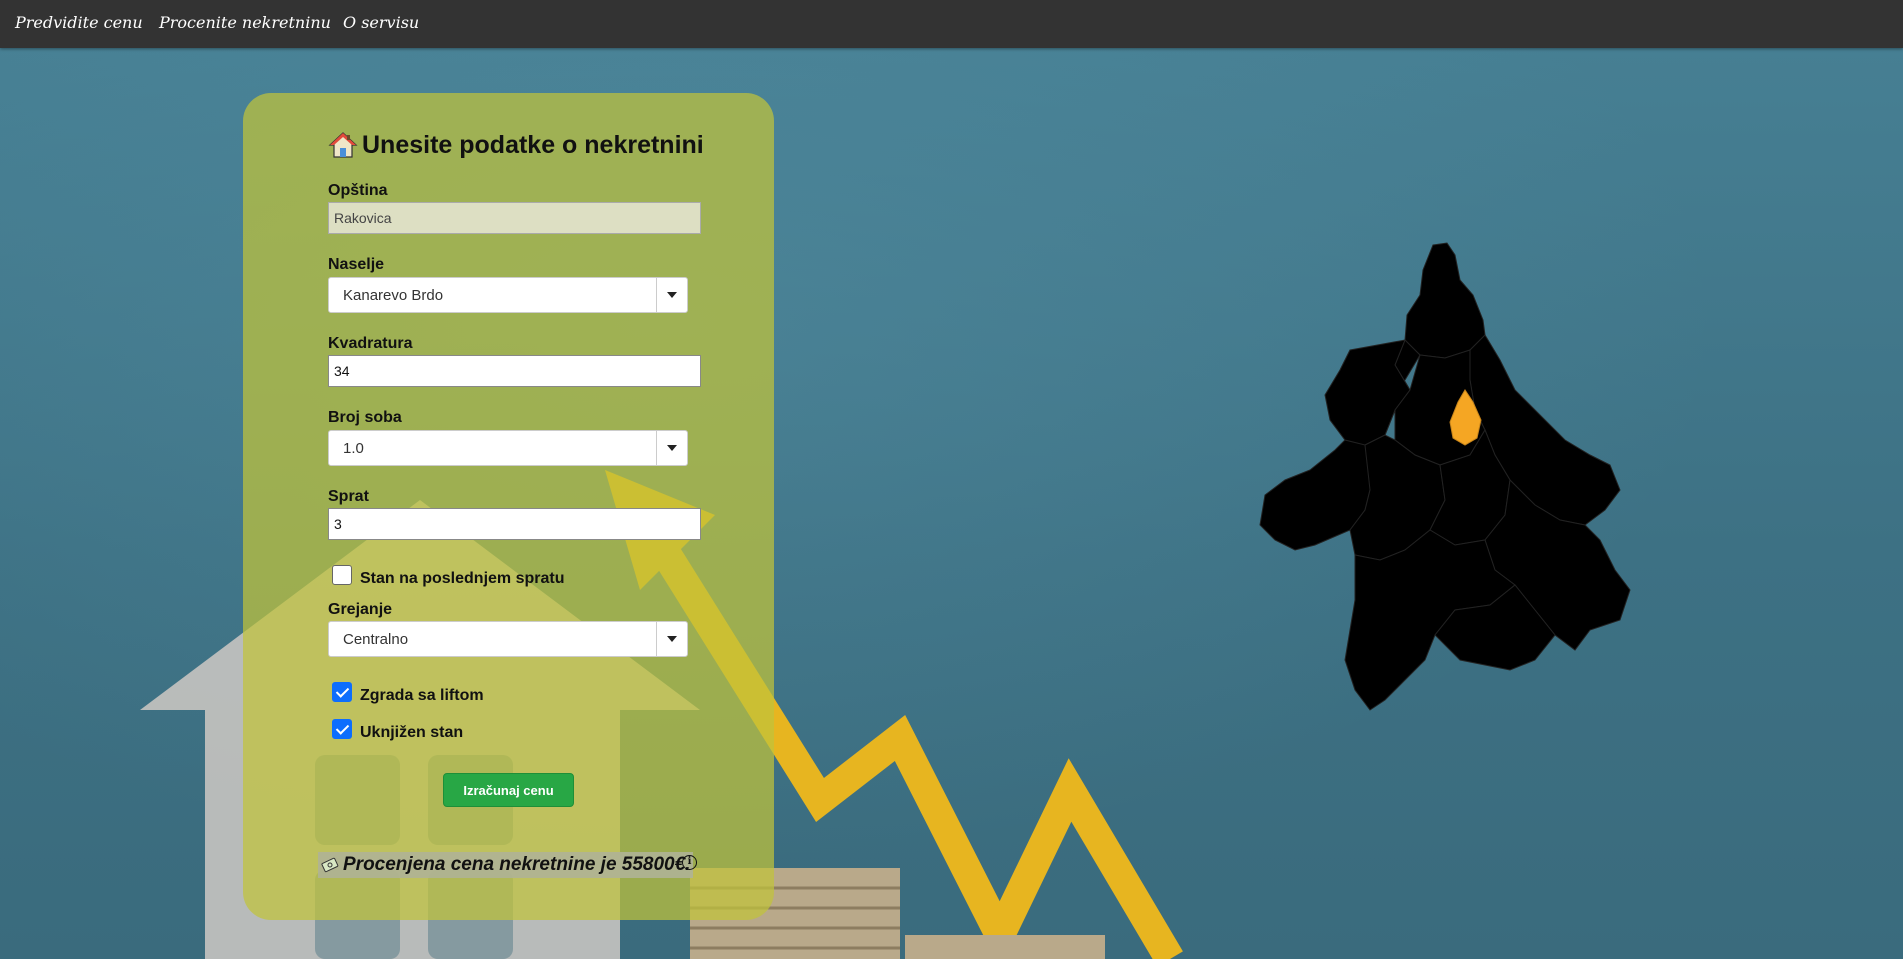 The width and height of the screenshot is (1903, 959). Describe the element at coordinates (343, 145) in the screenshot. I see `house-icon` at that location.